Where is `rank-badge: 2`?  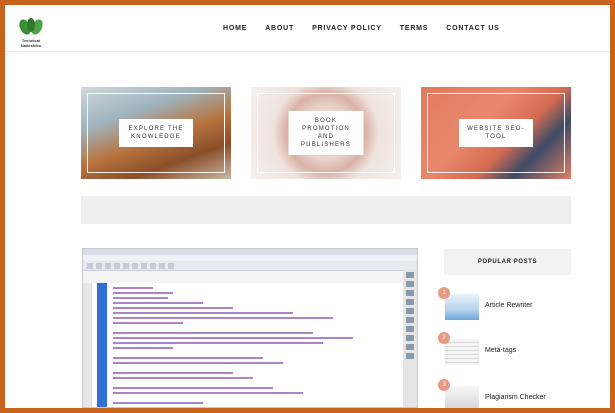 rank-badge: 2 is located at coordinates (444, 338).